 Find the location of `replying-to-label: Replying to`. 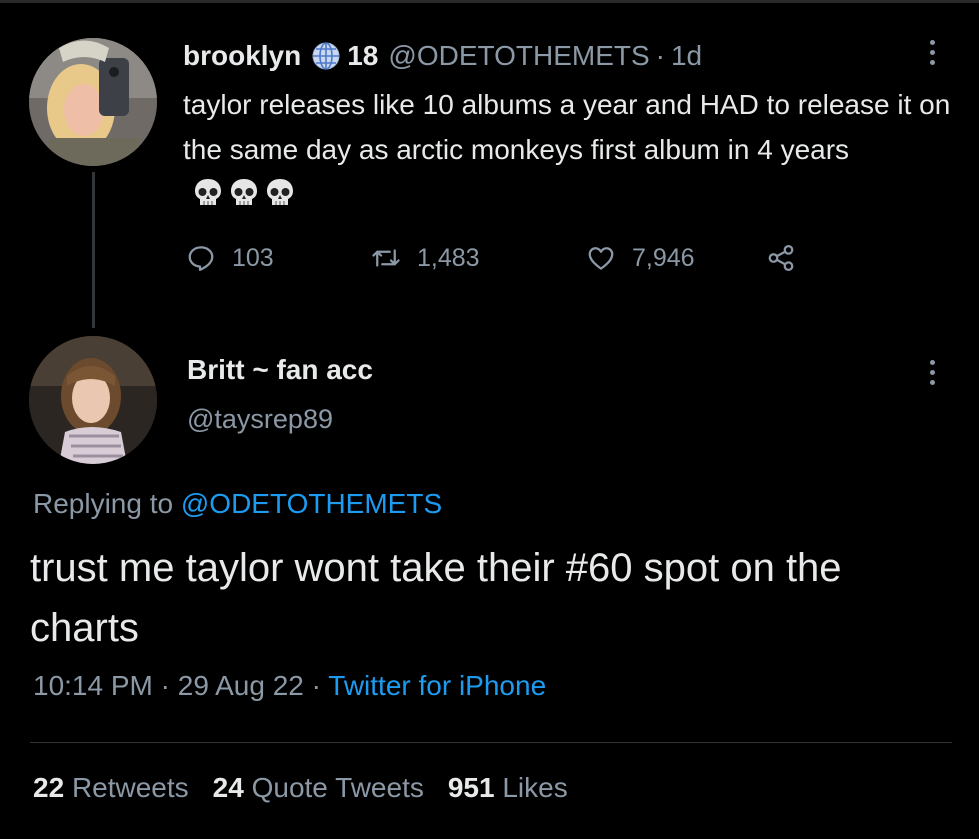

replying-to-label: Replying to is located at coordinates (107, 503).